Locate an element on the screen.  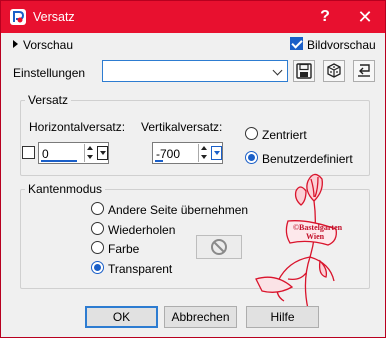
vertical-offset-spinner: -700 is located at coordinates (187, 153).